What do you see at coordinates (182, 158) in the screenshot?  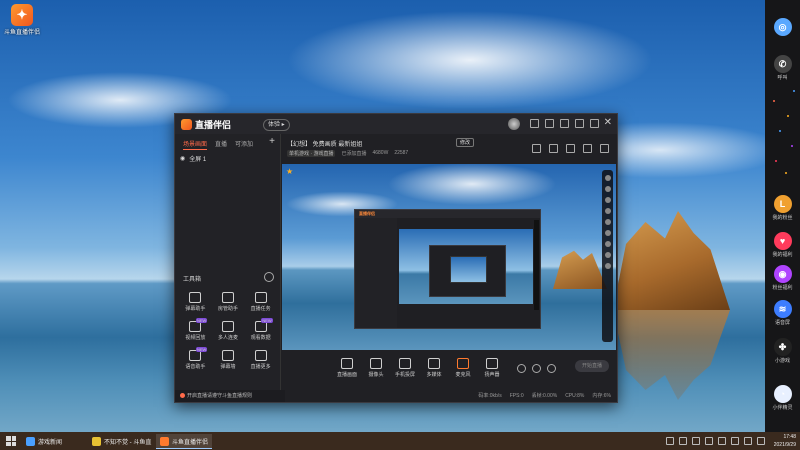 I see `eye-icon: ◉` at bounding box center [182, 158].